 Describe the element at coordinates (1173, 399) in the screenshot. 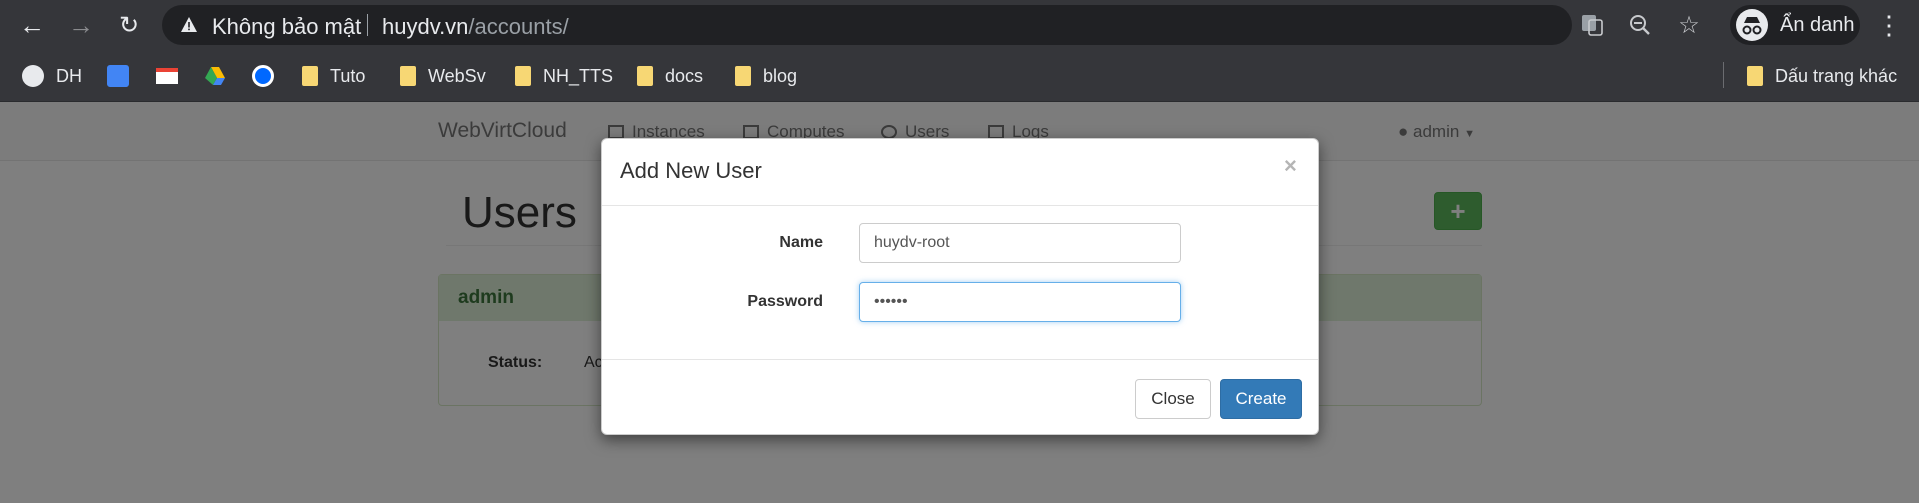

I see `close-button: Close` at that location.